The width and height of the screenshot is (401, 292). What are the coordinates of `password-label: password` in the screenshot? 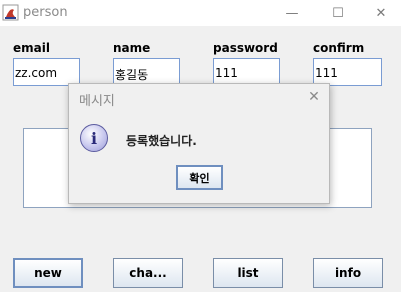 It's located at (245, 48).